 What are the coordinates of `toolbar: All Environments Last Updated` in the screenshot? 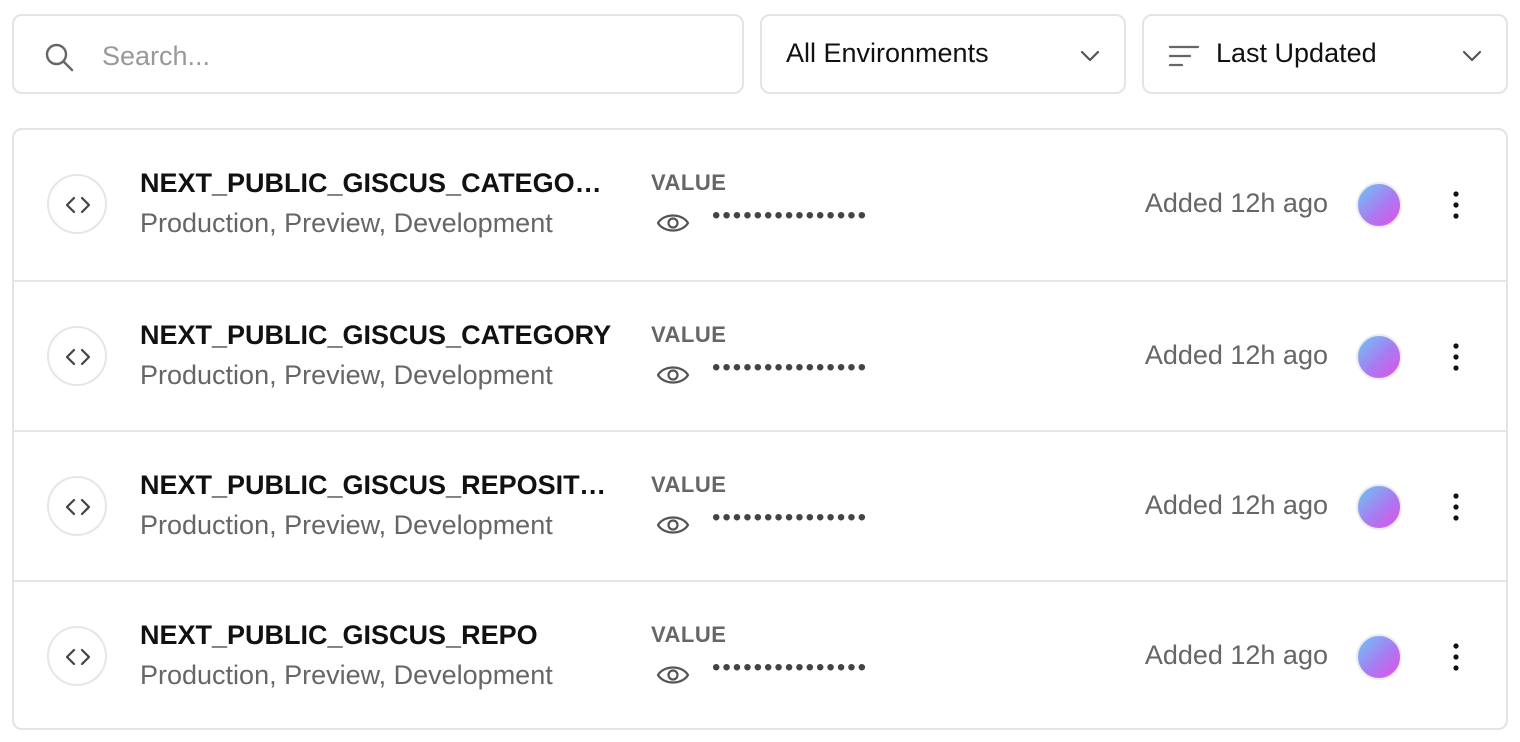 It's located at (760, 54).